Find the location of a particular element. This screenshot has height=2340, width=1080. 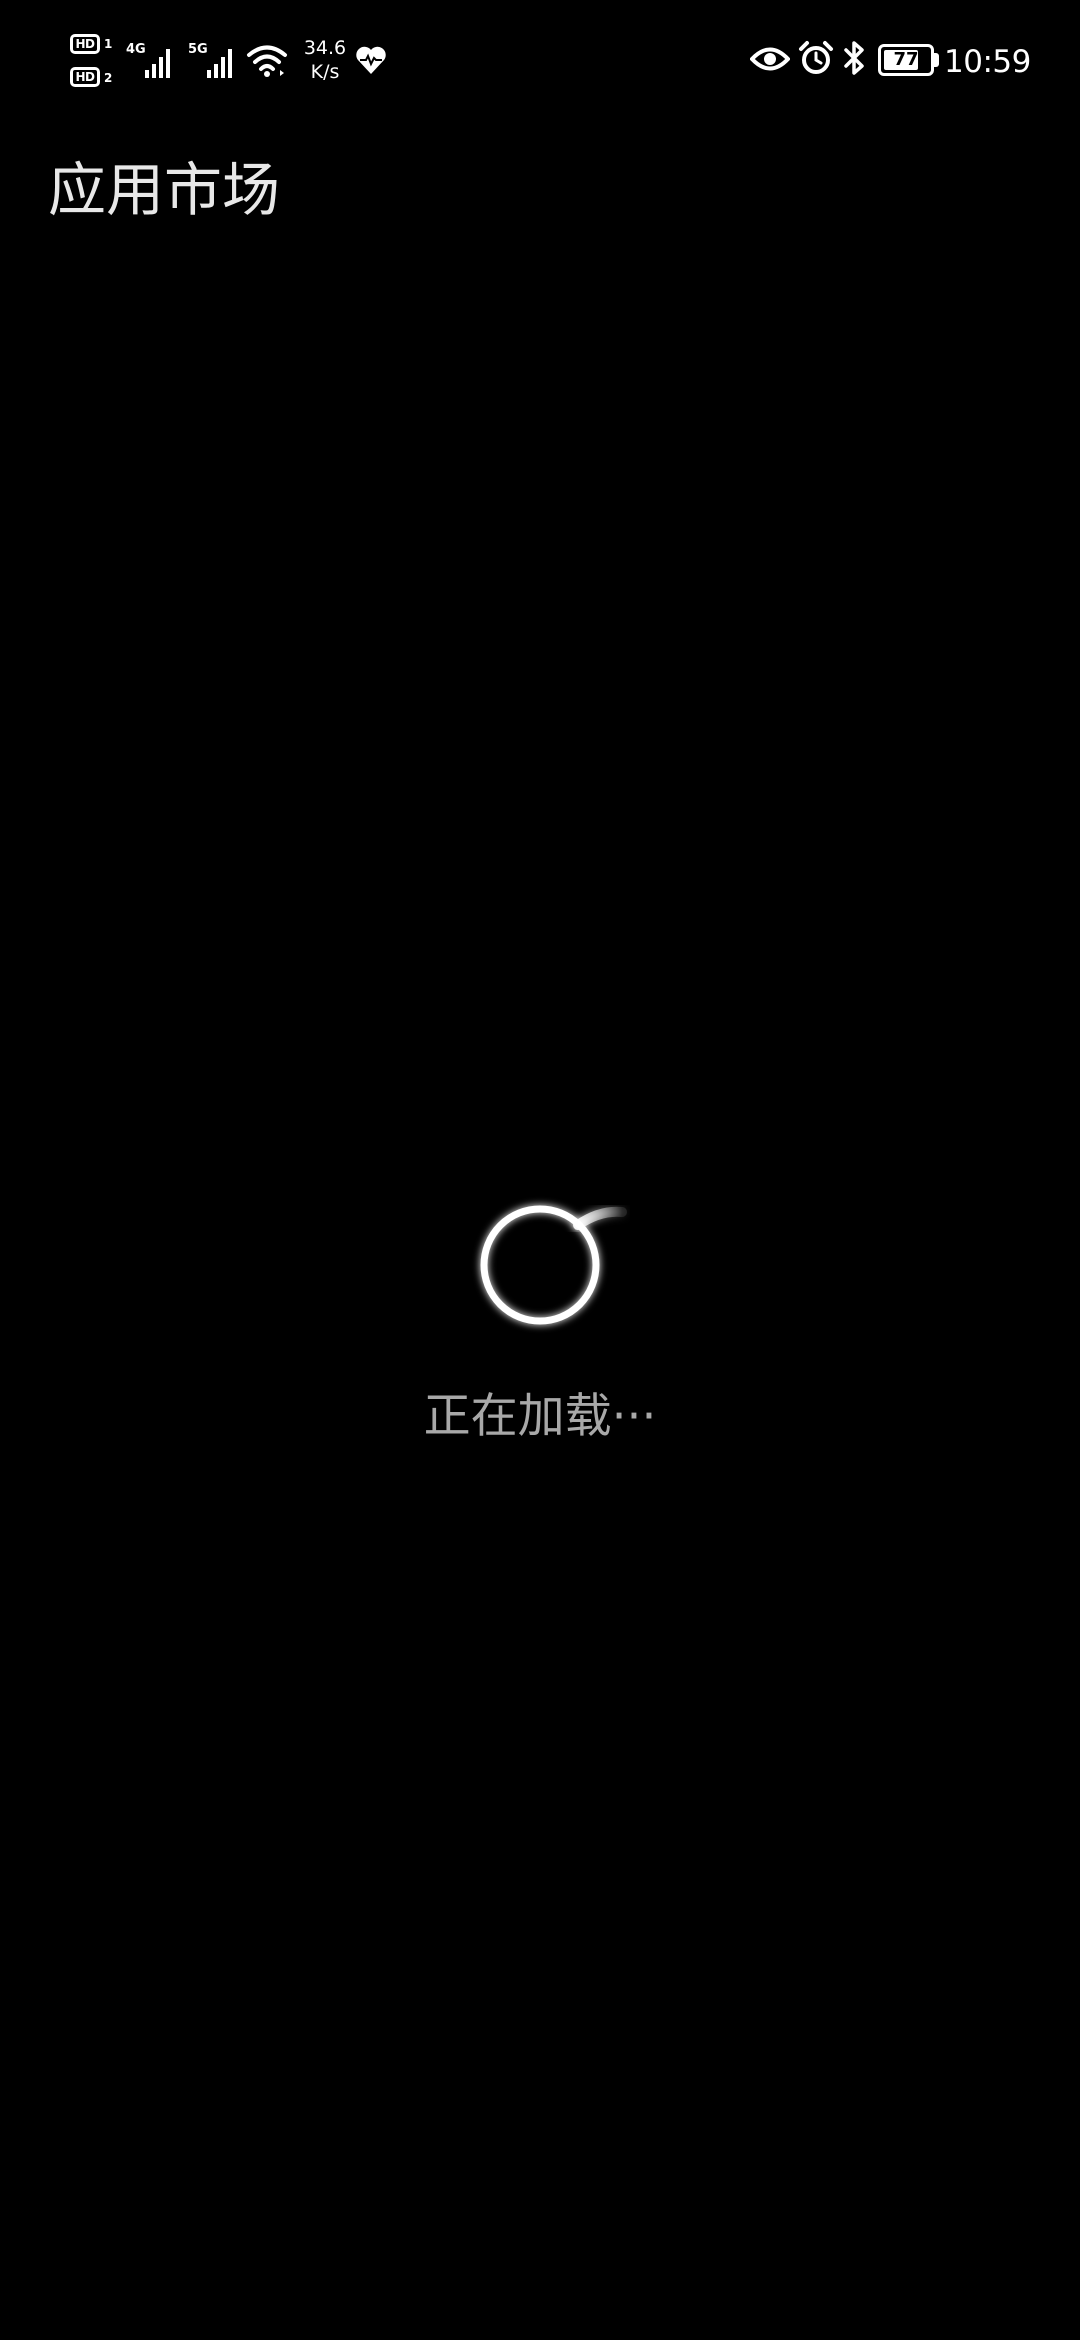

page-title: 应用市场 is located at coordinates (164, 190).